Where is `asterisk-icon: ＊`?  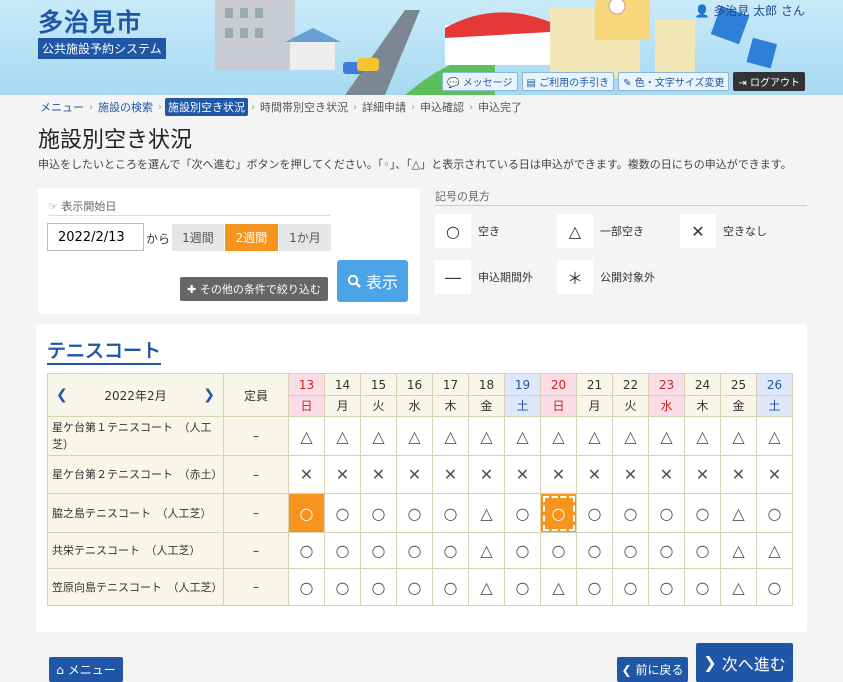
asterisk-icon: ＊ is located at coordinates (575, 277).